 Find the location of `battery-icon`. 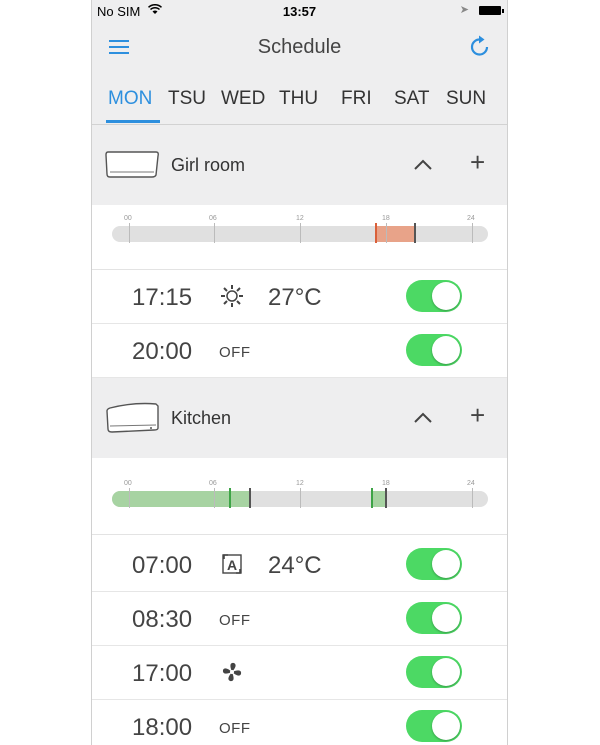

battery-icon is located at coordinates (491, 10).